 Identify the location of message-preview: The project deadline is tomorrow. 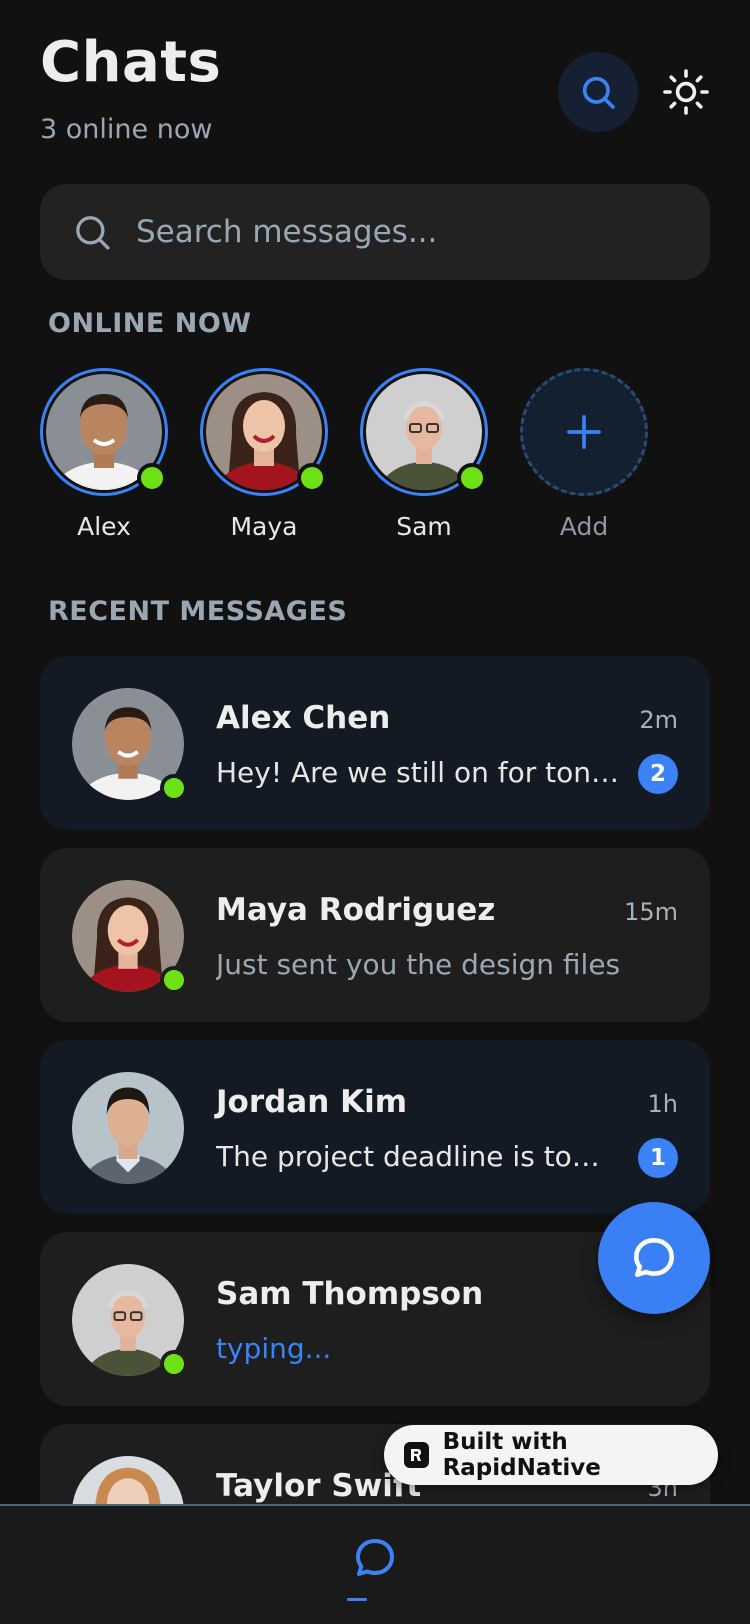
(421, 1156).